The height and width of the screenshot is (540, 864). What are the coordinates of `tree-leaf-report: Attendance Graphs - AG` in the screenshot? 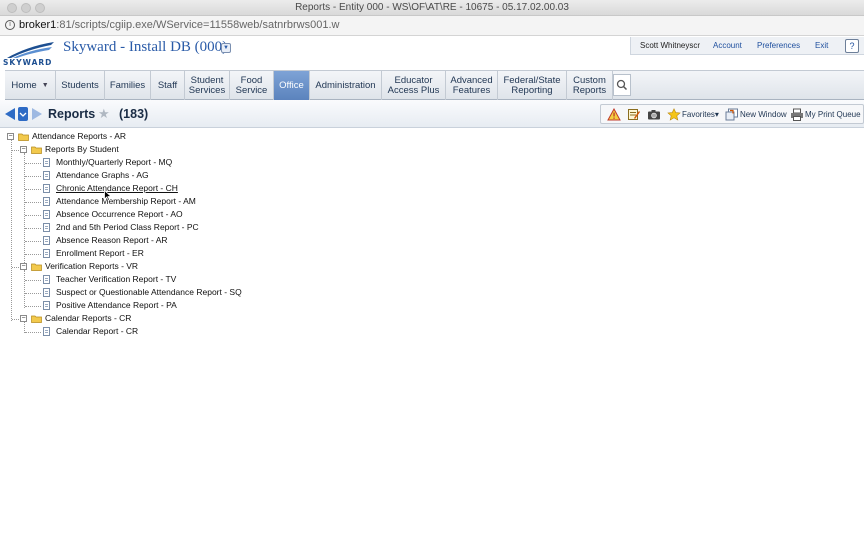 It's located at (130, 176).